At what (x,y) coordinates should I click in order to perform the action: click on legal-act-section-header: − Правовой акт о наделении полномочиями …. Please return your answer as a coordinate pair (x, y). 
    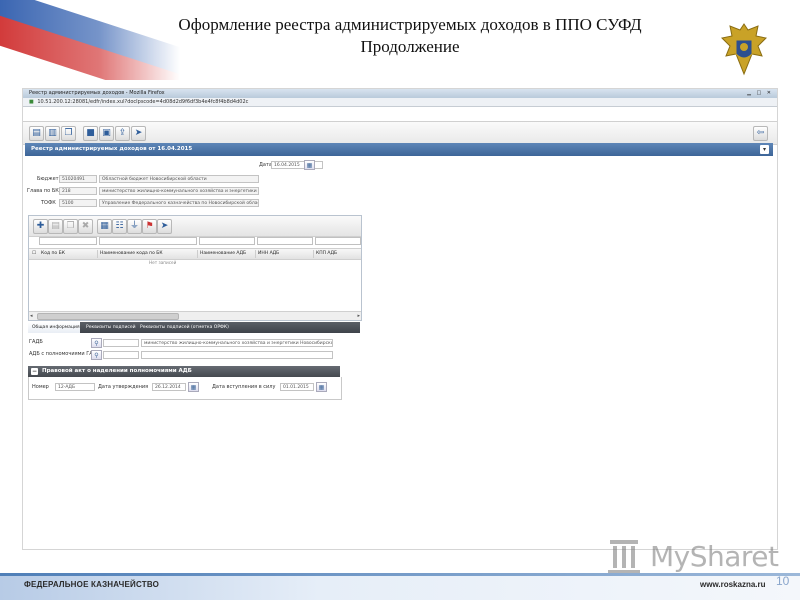
    Looking at the image, I should click on (184, 371).